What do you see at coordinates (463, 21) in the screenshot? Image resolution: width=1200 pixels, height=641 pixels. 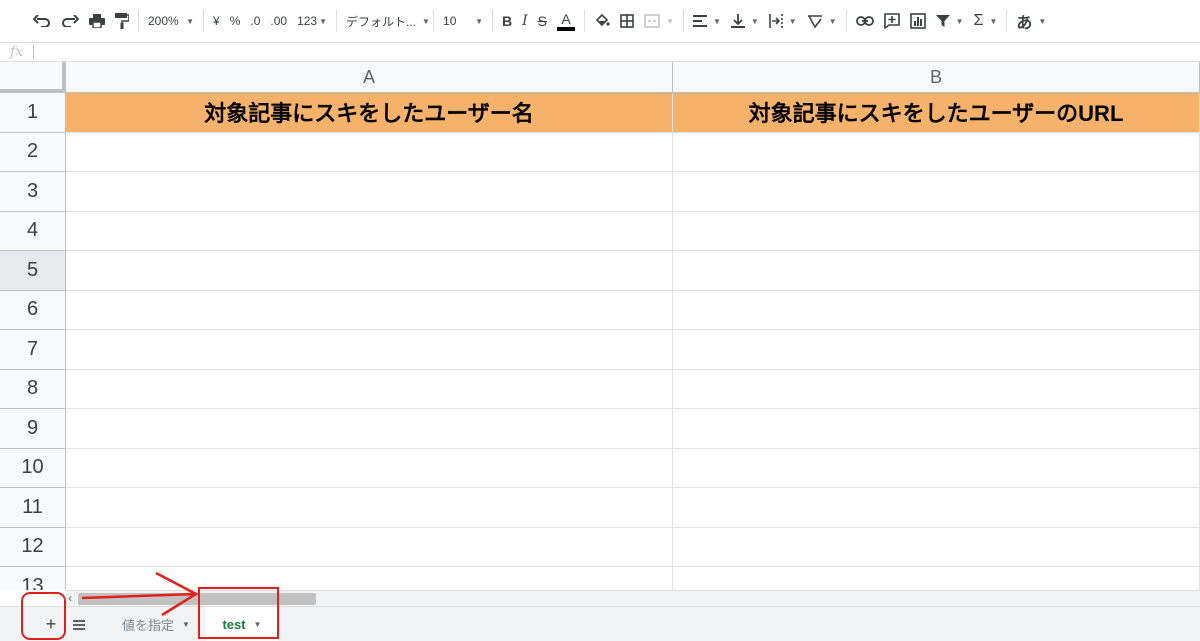 I see `font-size-select: 10 ▼` at bounding box center [463, 21].